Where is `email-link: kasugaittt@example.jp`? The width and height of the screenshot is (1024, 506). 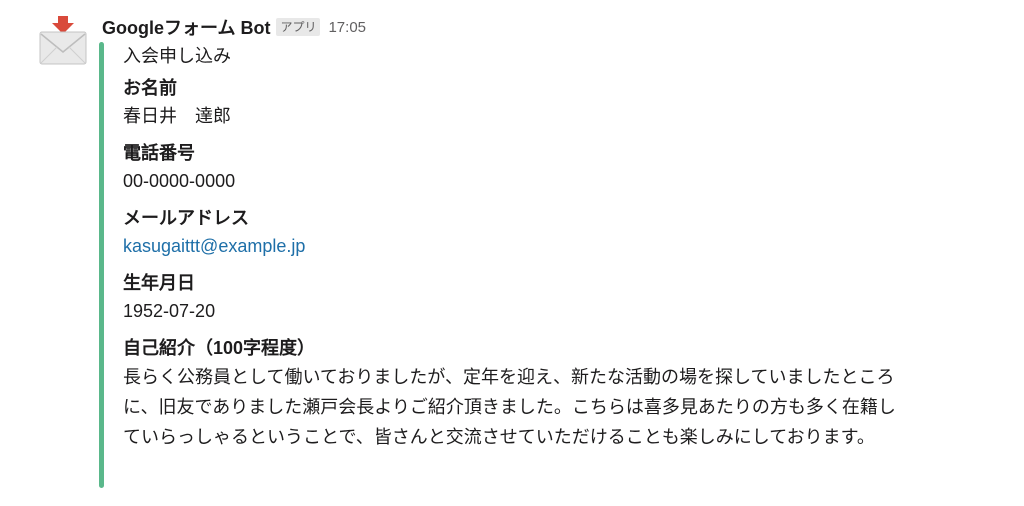
email-link: kasugaittt@example.jp is located at coordinates (513, 246).